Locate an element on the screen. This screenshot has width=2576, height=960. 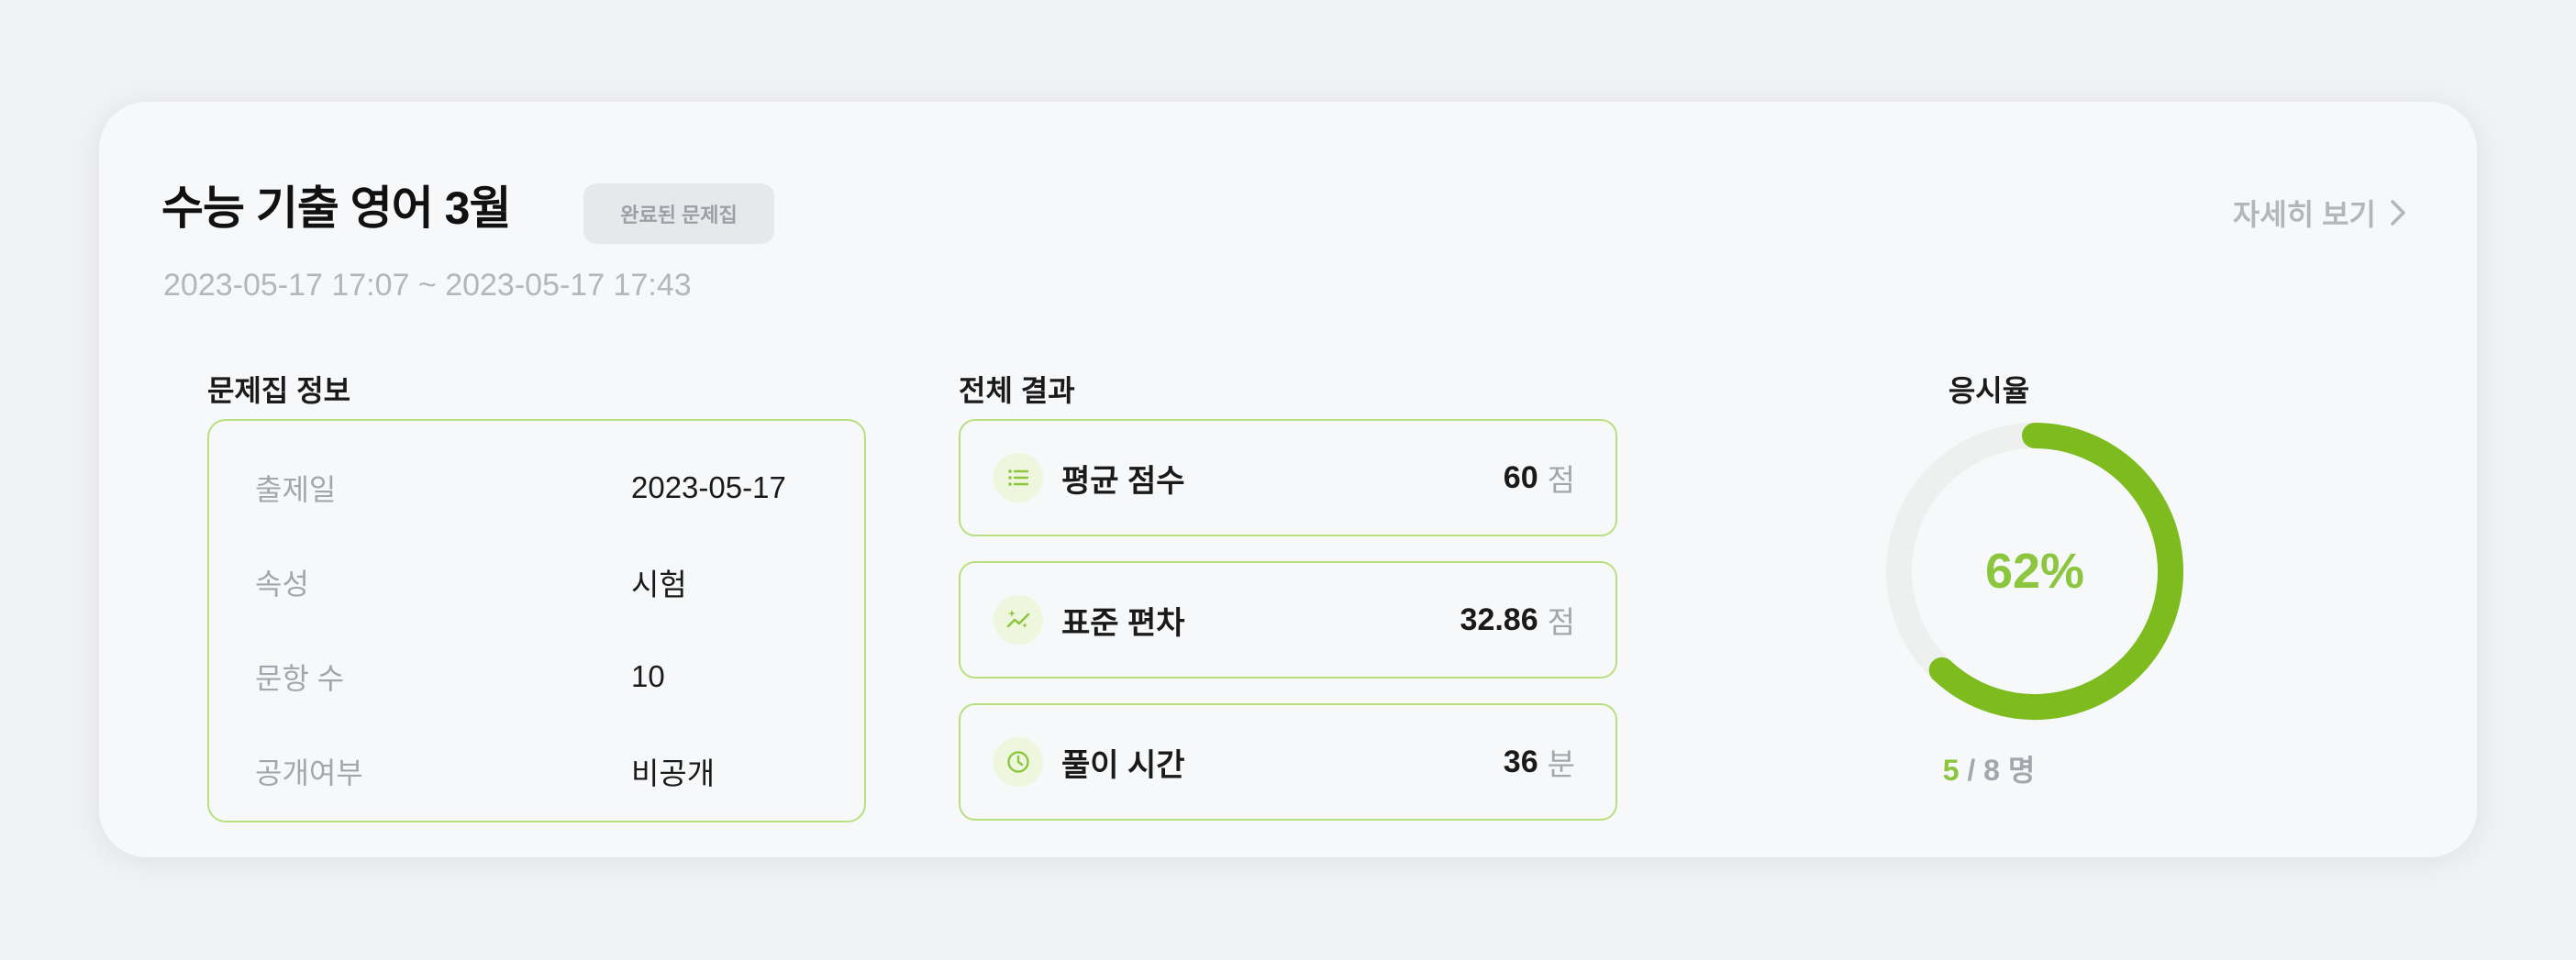
result-std-deviation: 표준 편차 32.86 점 is located at coordinates (1288, 620).